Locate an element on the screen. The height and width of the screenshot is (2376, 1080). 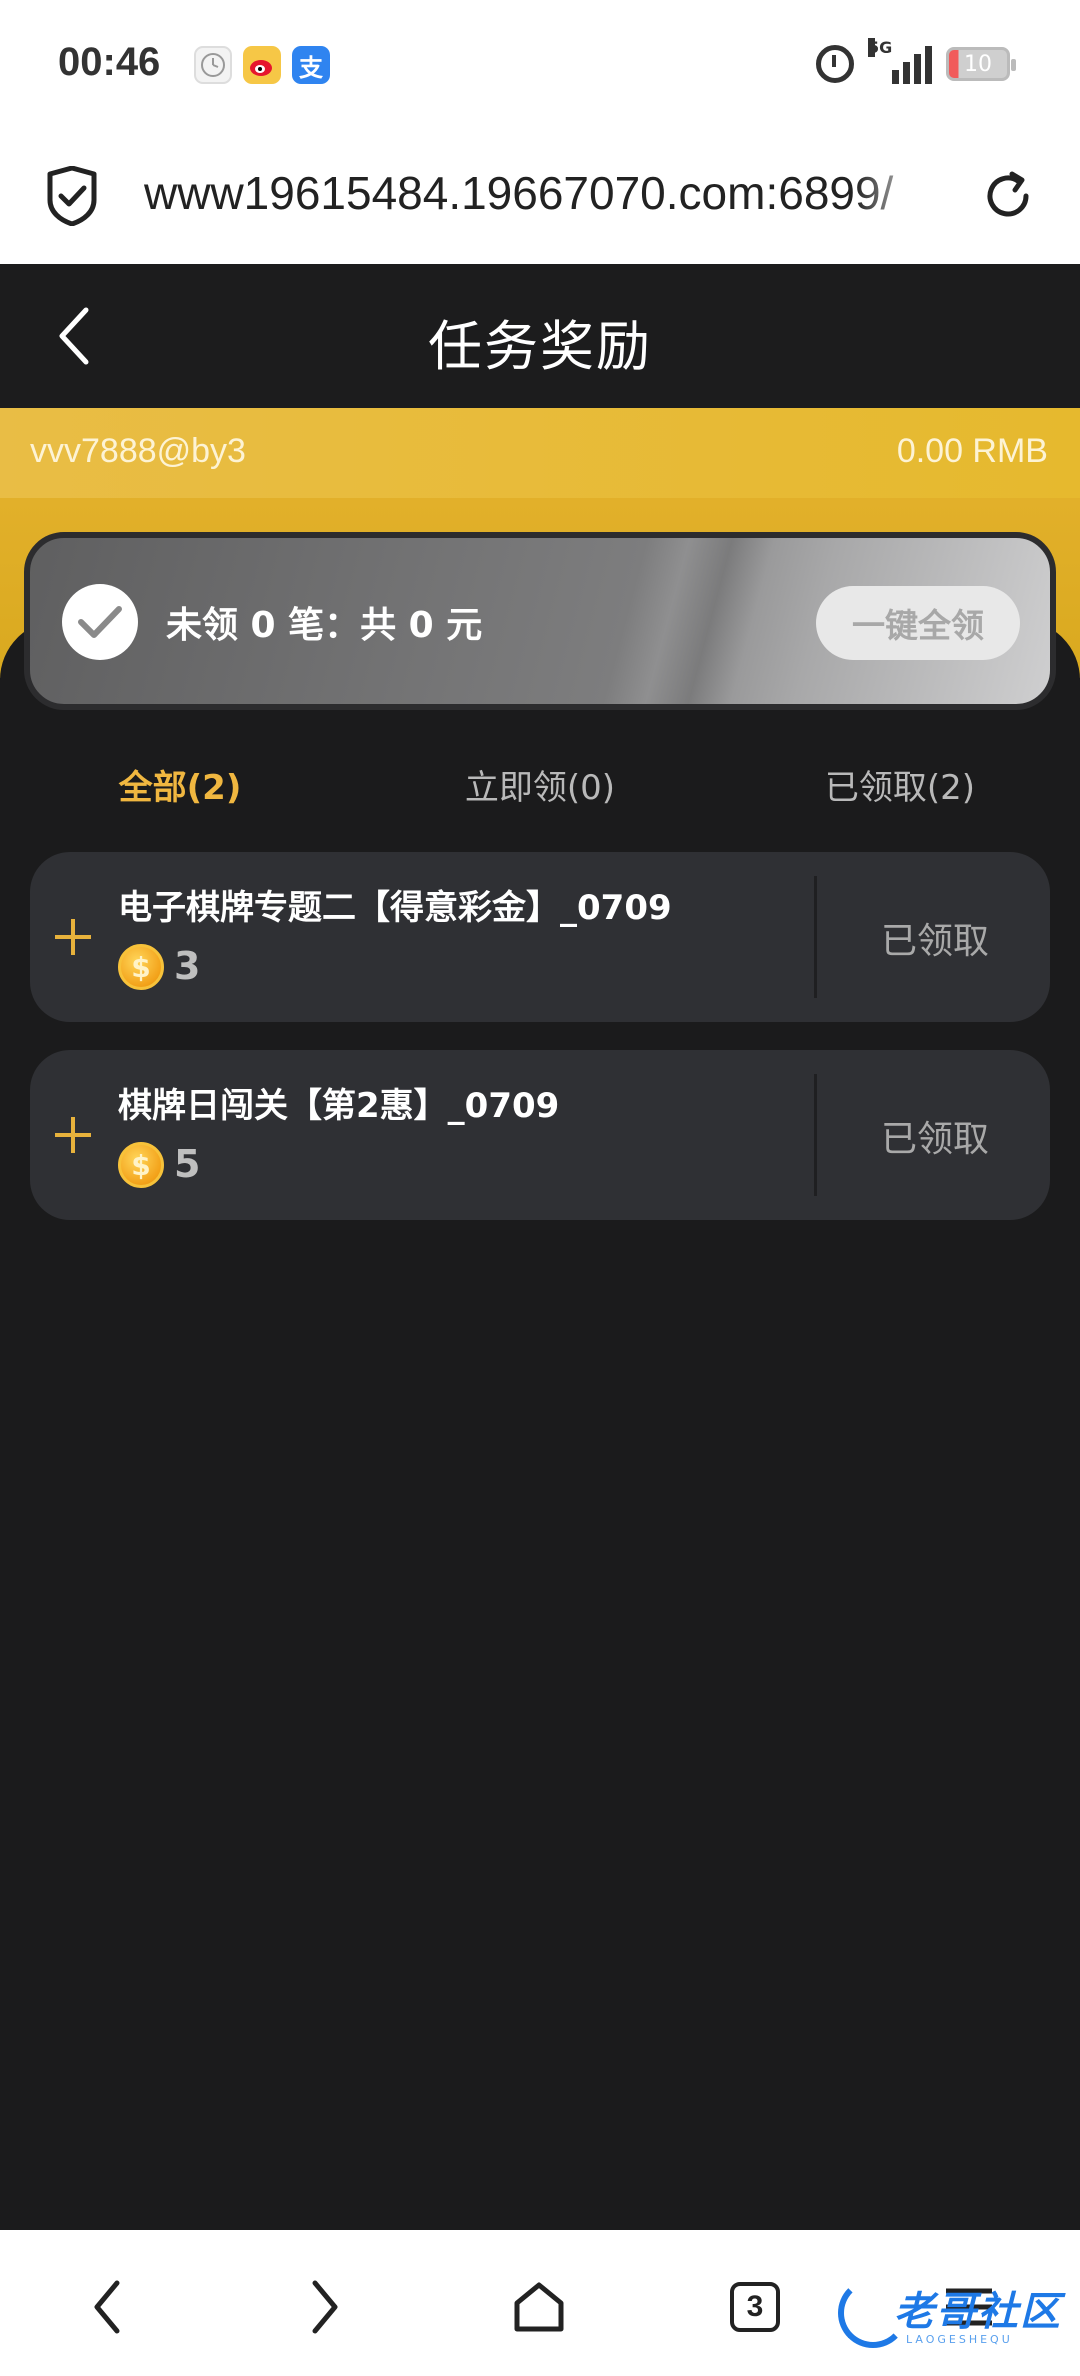
task-title: 电子棋牌专题二【得意彩金】_0709 is located at coordinates (395, 908).